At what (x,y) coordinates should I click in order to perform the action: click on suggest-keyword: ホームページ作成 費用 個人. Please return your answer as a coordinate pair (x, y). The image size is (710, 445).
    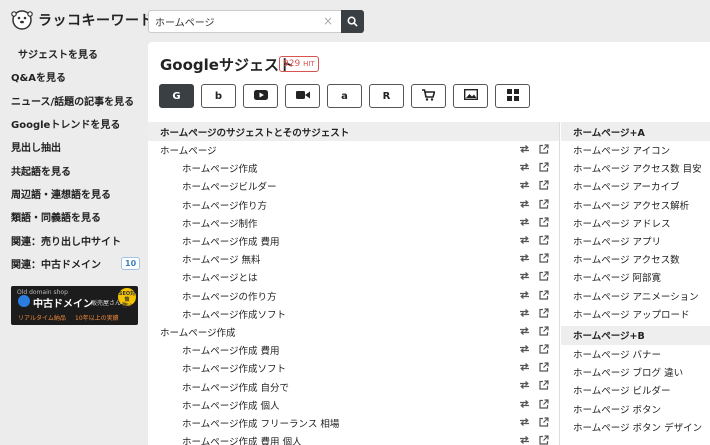
    Looking at the image, I should click on (242, 439).